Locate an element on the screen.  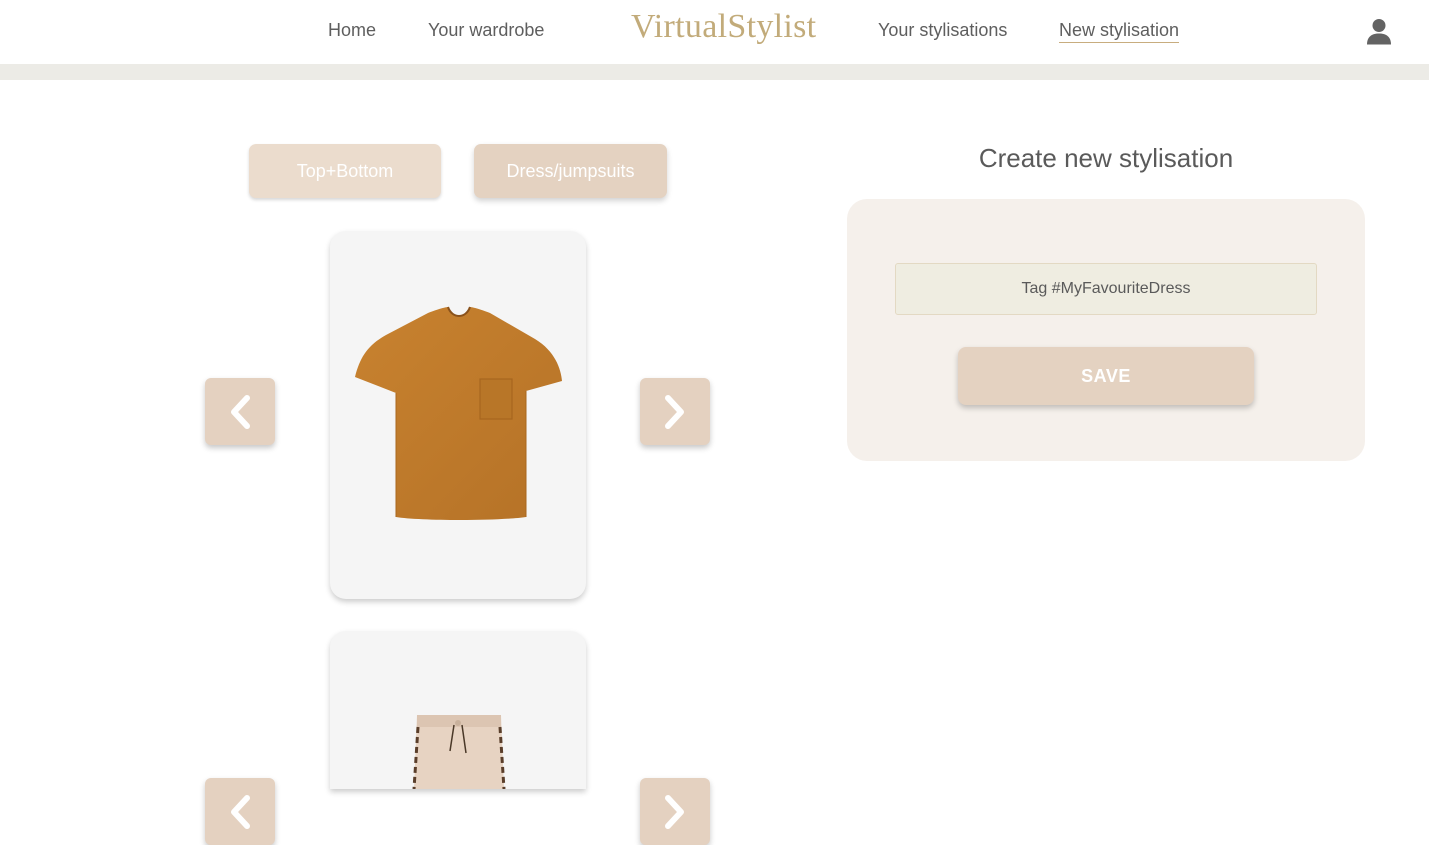
app-logo: VirtualStylist is located at coordinates (723, 27).